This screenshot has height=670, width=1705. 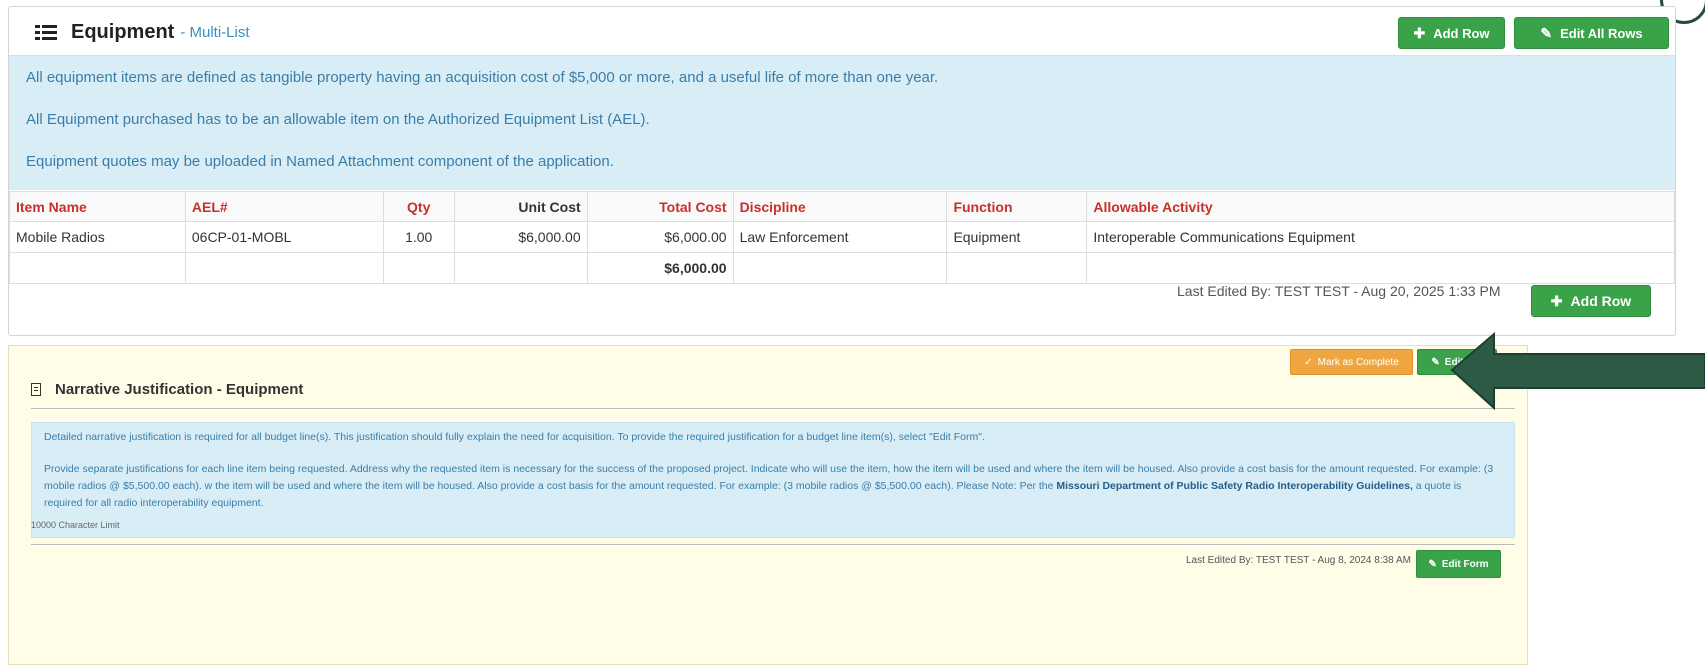 I want to click on cell-total-cost: $6,000.00, so click(x=660, y=237).